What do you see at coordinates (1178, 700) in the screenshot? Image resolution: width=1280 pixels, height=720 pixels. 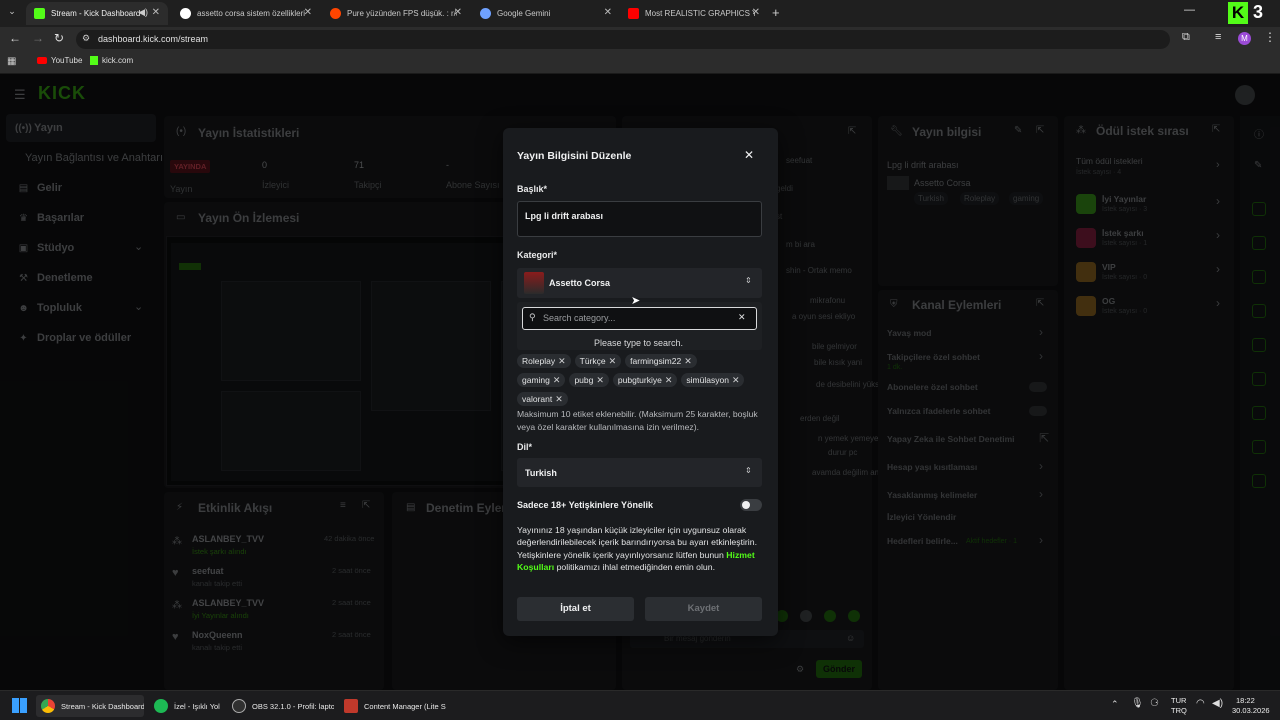 I see `lang-top: TUR` at bounding box center [1178, 700].